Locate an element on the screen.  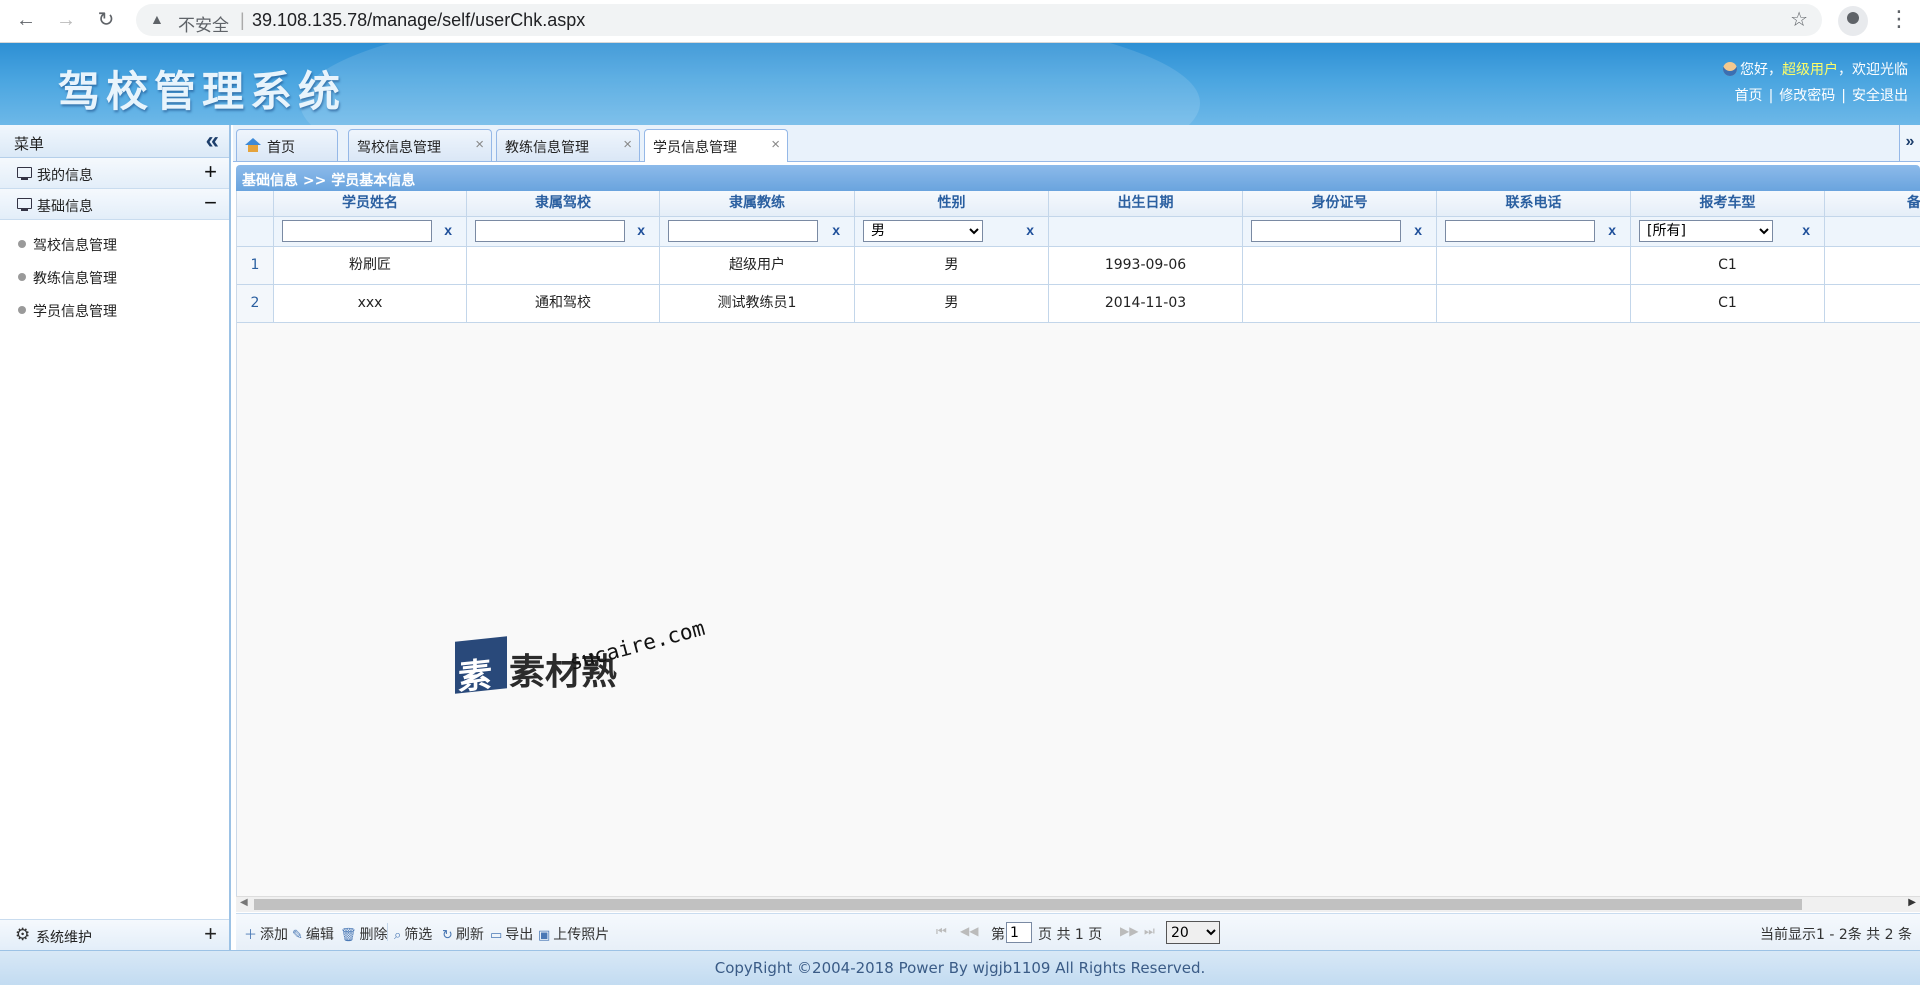
page-size-select: 20 is located at coordinates (1193, 932).